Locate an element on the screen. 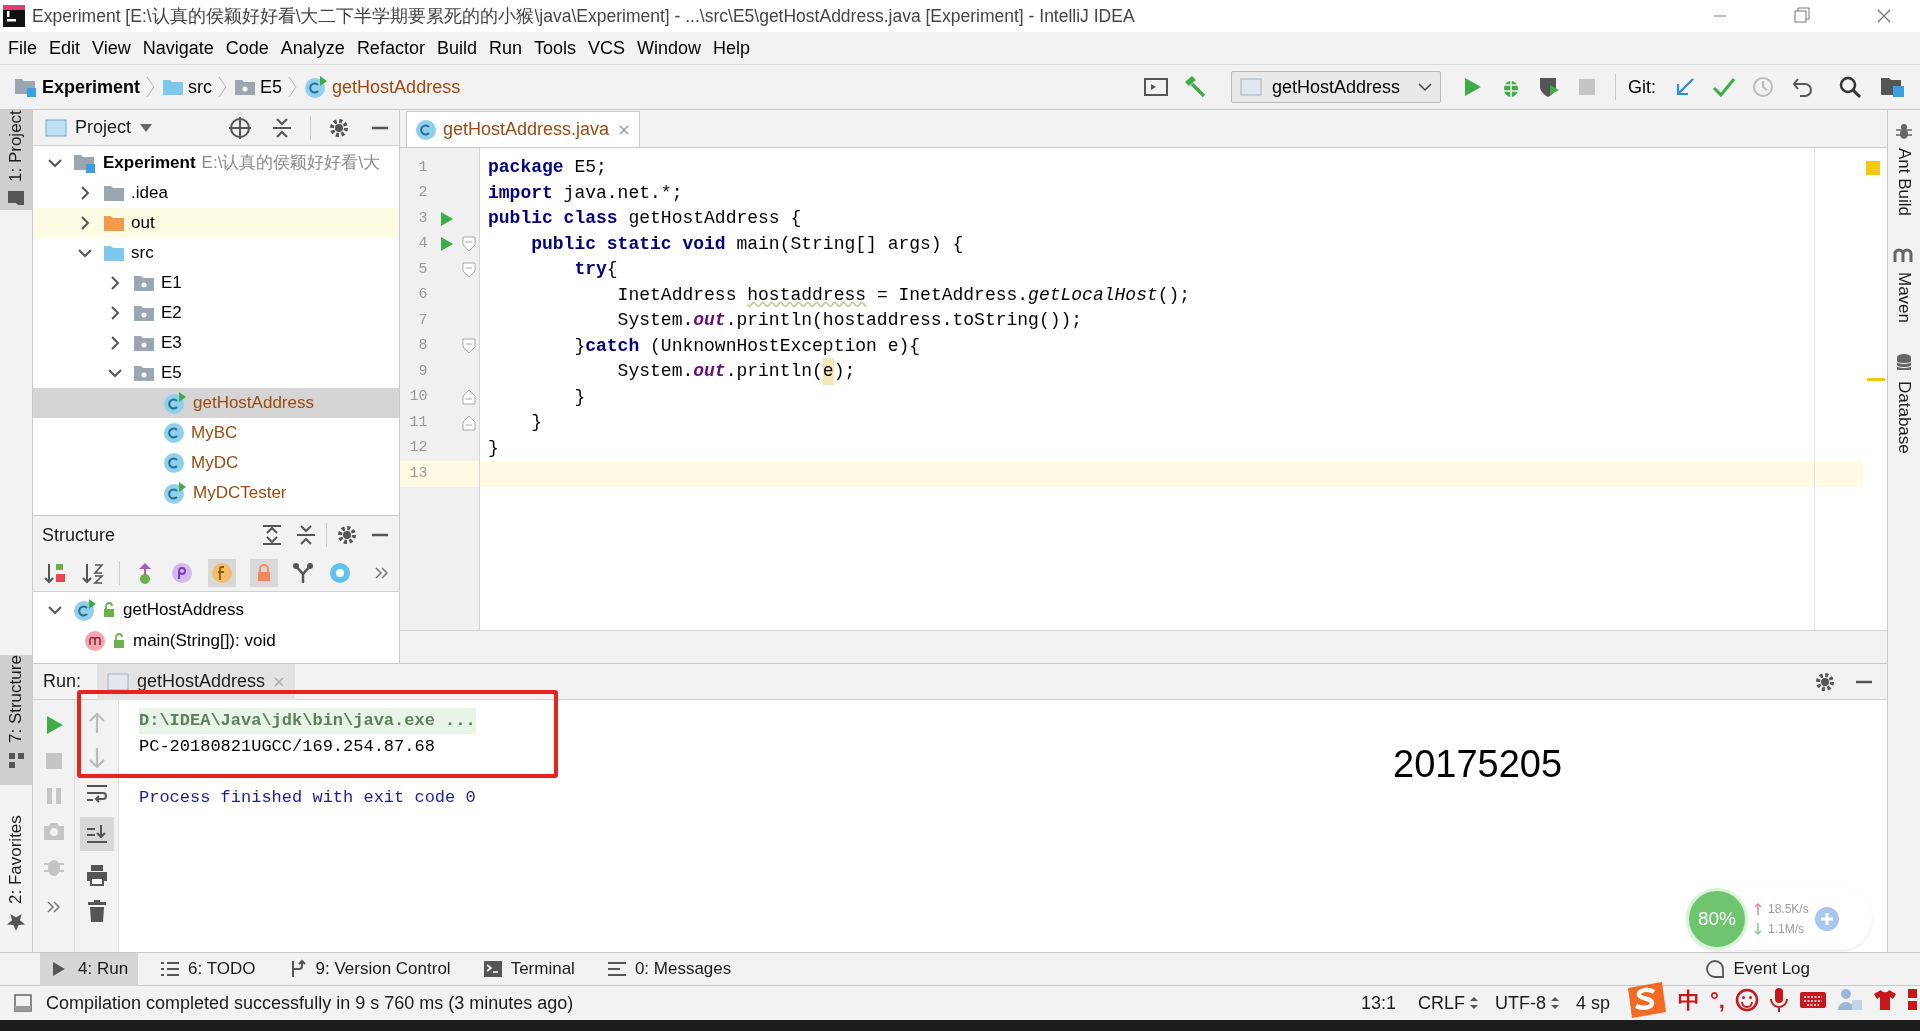 This screenshot has width=1920, height=1031. tool-window-button: 9: Version Control is located at coordinates (369, 969).